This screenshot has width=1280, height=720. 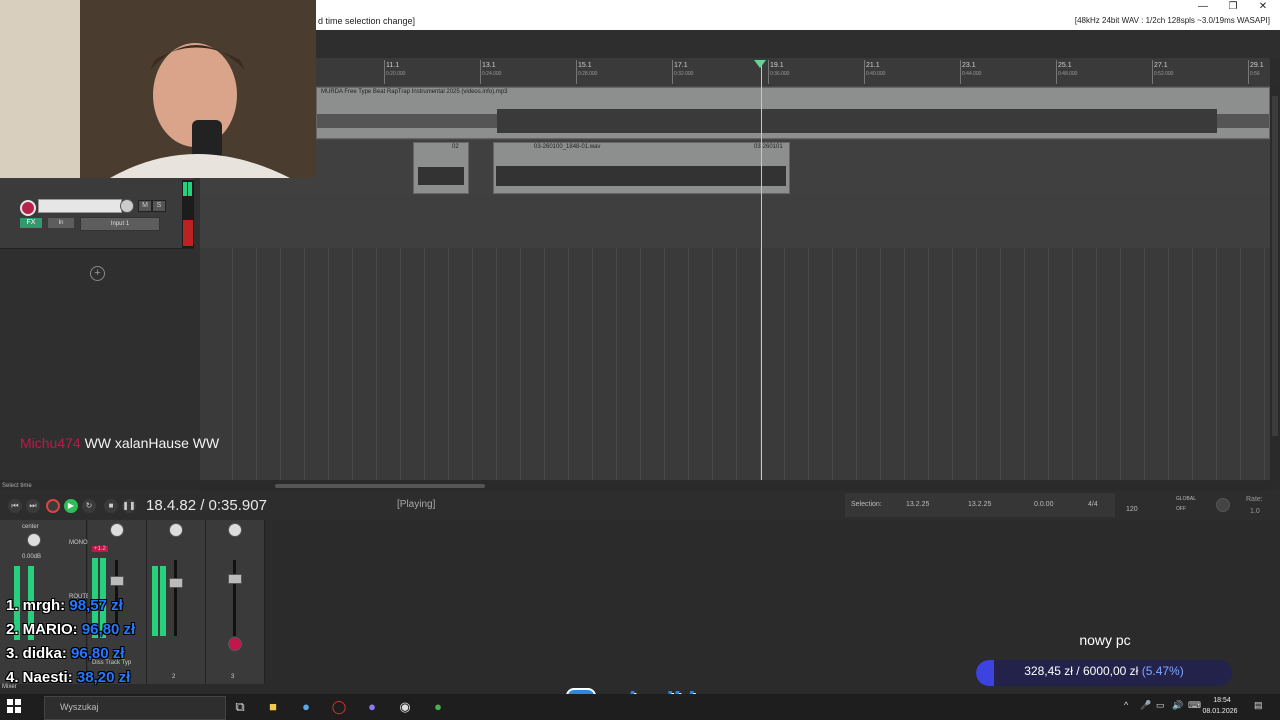 What do you see at coordinates (240, 707) in the screenshot?
I see `task-view-icon: ⧉` at bounding box center [240, 707].